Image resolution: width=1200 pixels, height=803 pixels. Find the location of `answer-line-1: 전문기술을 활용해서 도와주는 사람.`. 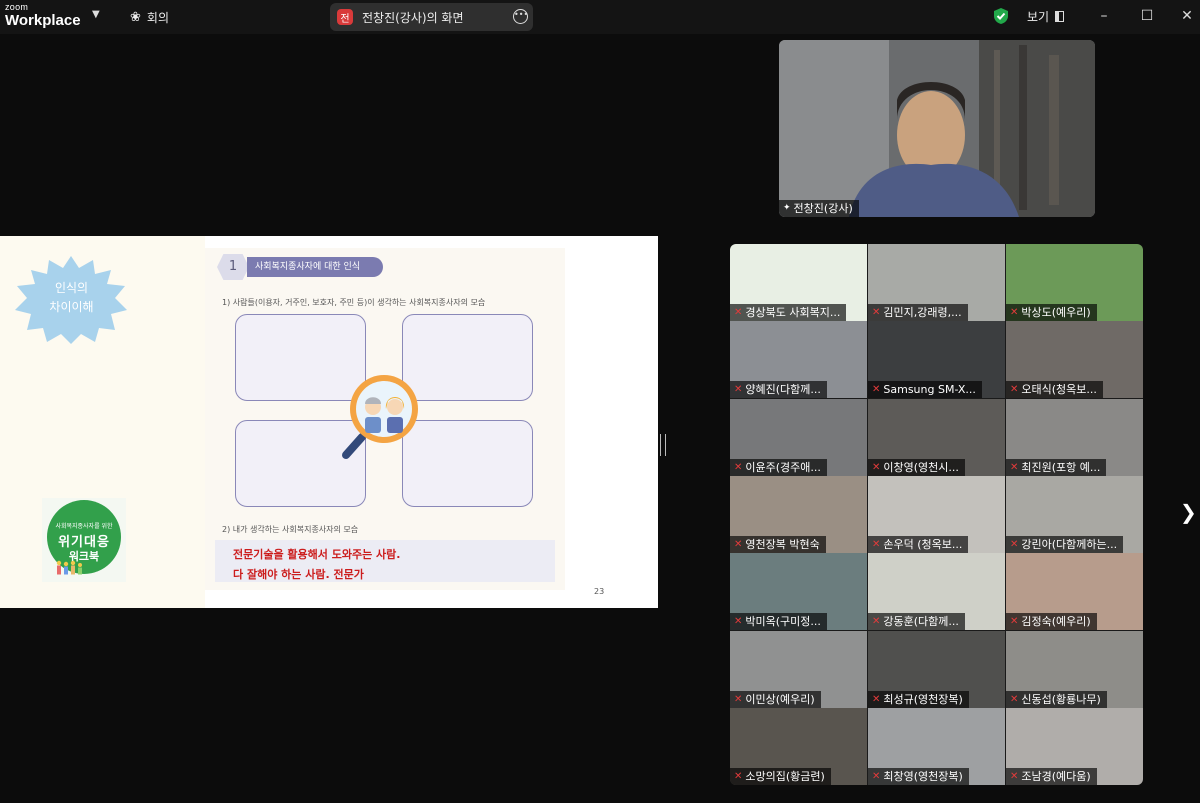

answer-line-1: 전문기술을 활용해서 도와주는 사람. is located at coordinates (317, 554).